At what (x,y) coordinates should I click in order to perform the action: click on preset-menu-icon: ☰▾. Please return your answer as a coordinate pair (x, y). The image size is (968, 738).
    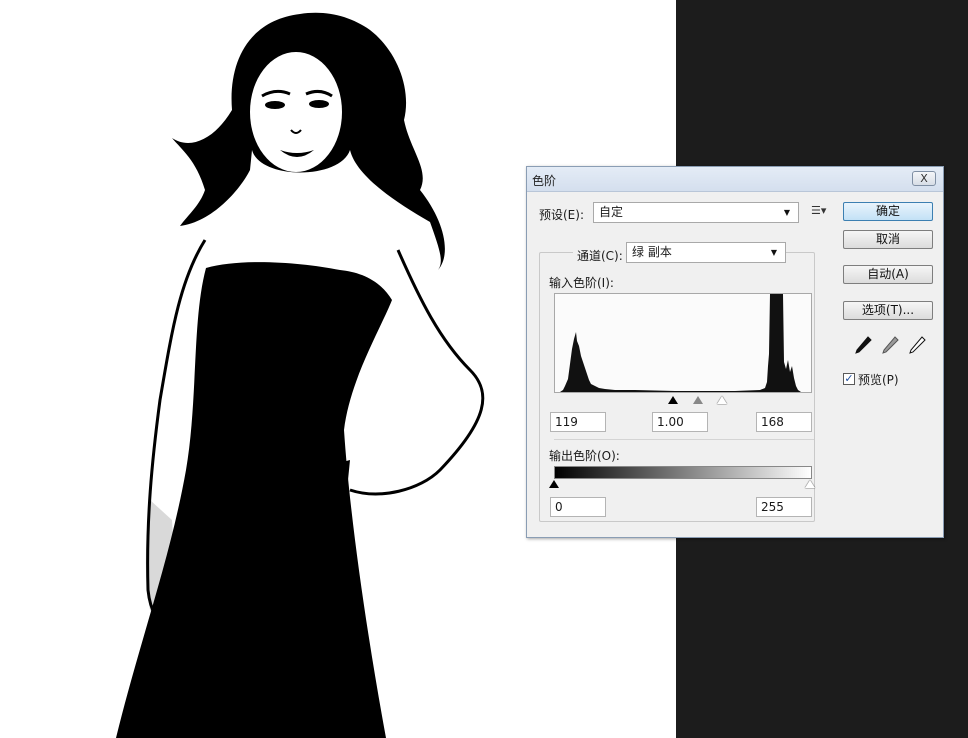
    Looking at the image, I should click on (818, 210).